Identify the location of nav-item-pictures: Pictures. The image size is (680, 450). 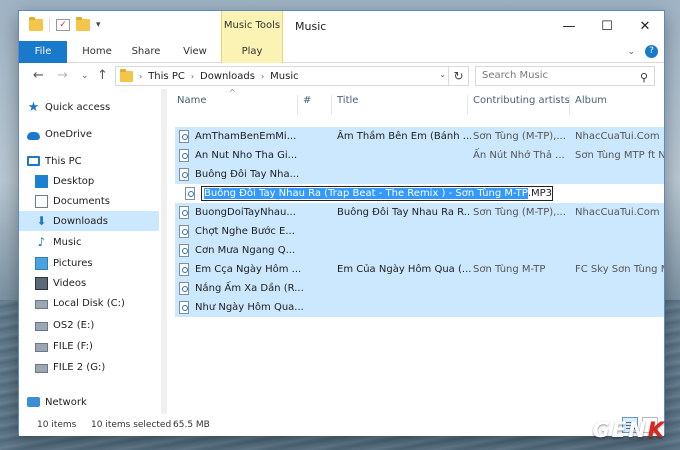
(89, 263).